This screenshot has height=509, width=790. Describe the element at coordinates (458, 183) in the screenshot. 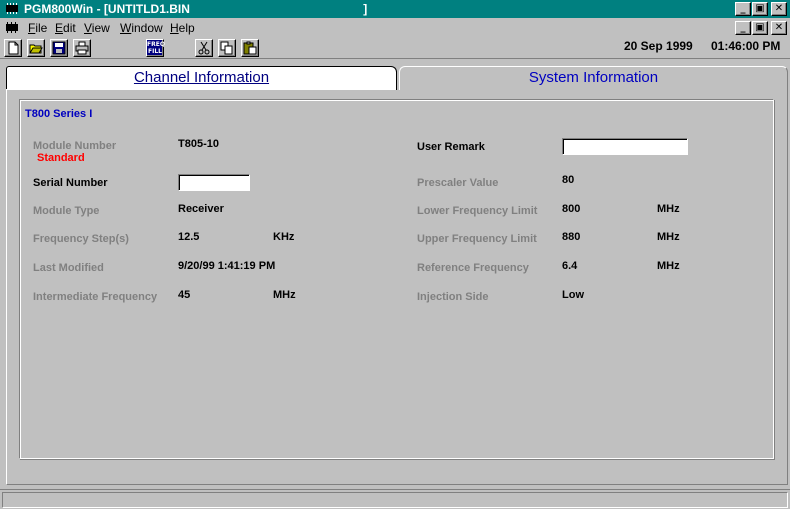

I see `prescaler-value-label: Prescaler Value` at that location.